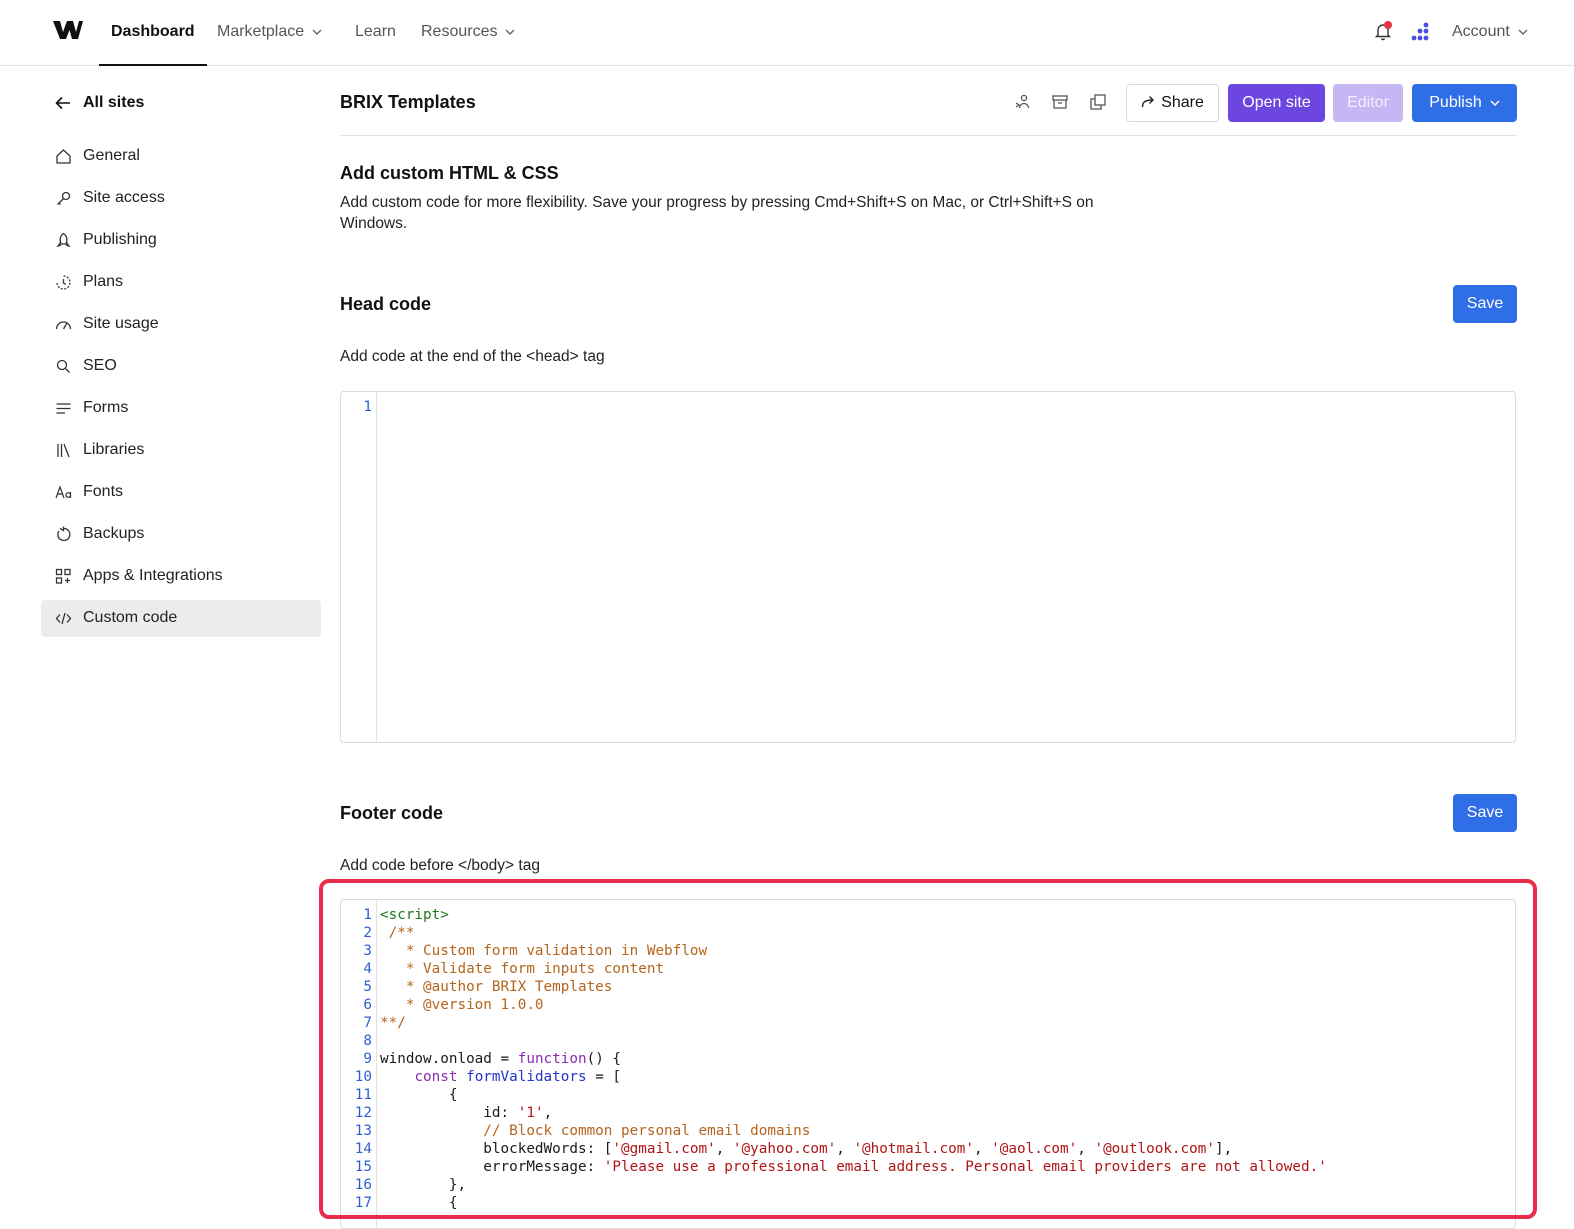 Image resolution: width=1574 pixels, height=1229 pixels. What do you see at coordinates (500, 1059) in the screenshot?
I see `code-line: window.onload = function() {` at bounding box center [500, 1059].